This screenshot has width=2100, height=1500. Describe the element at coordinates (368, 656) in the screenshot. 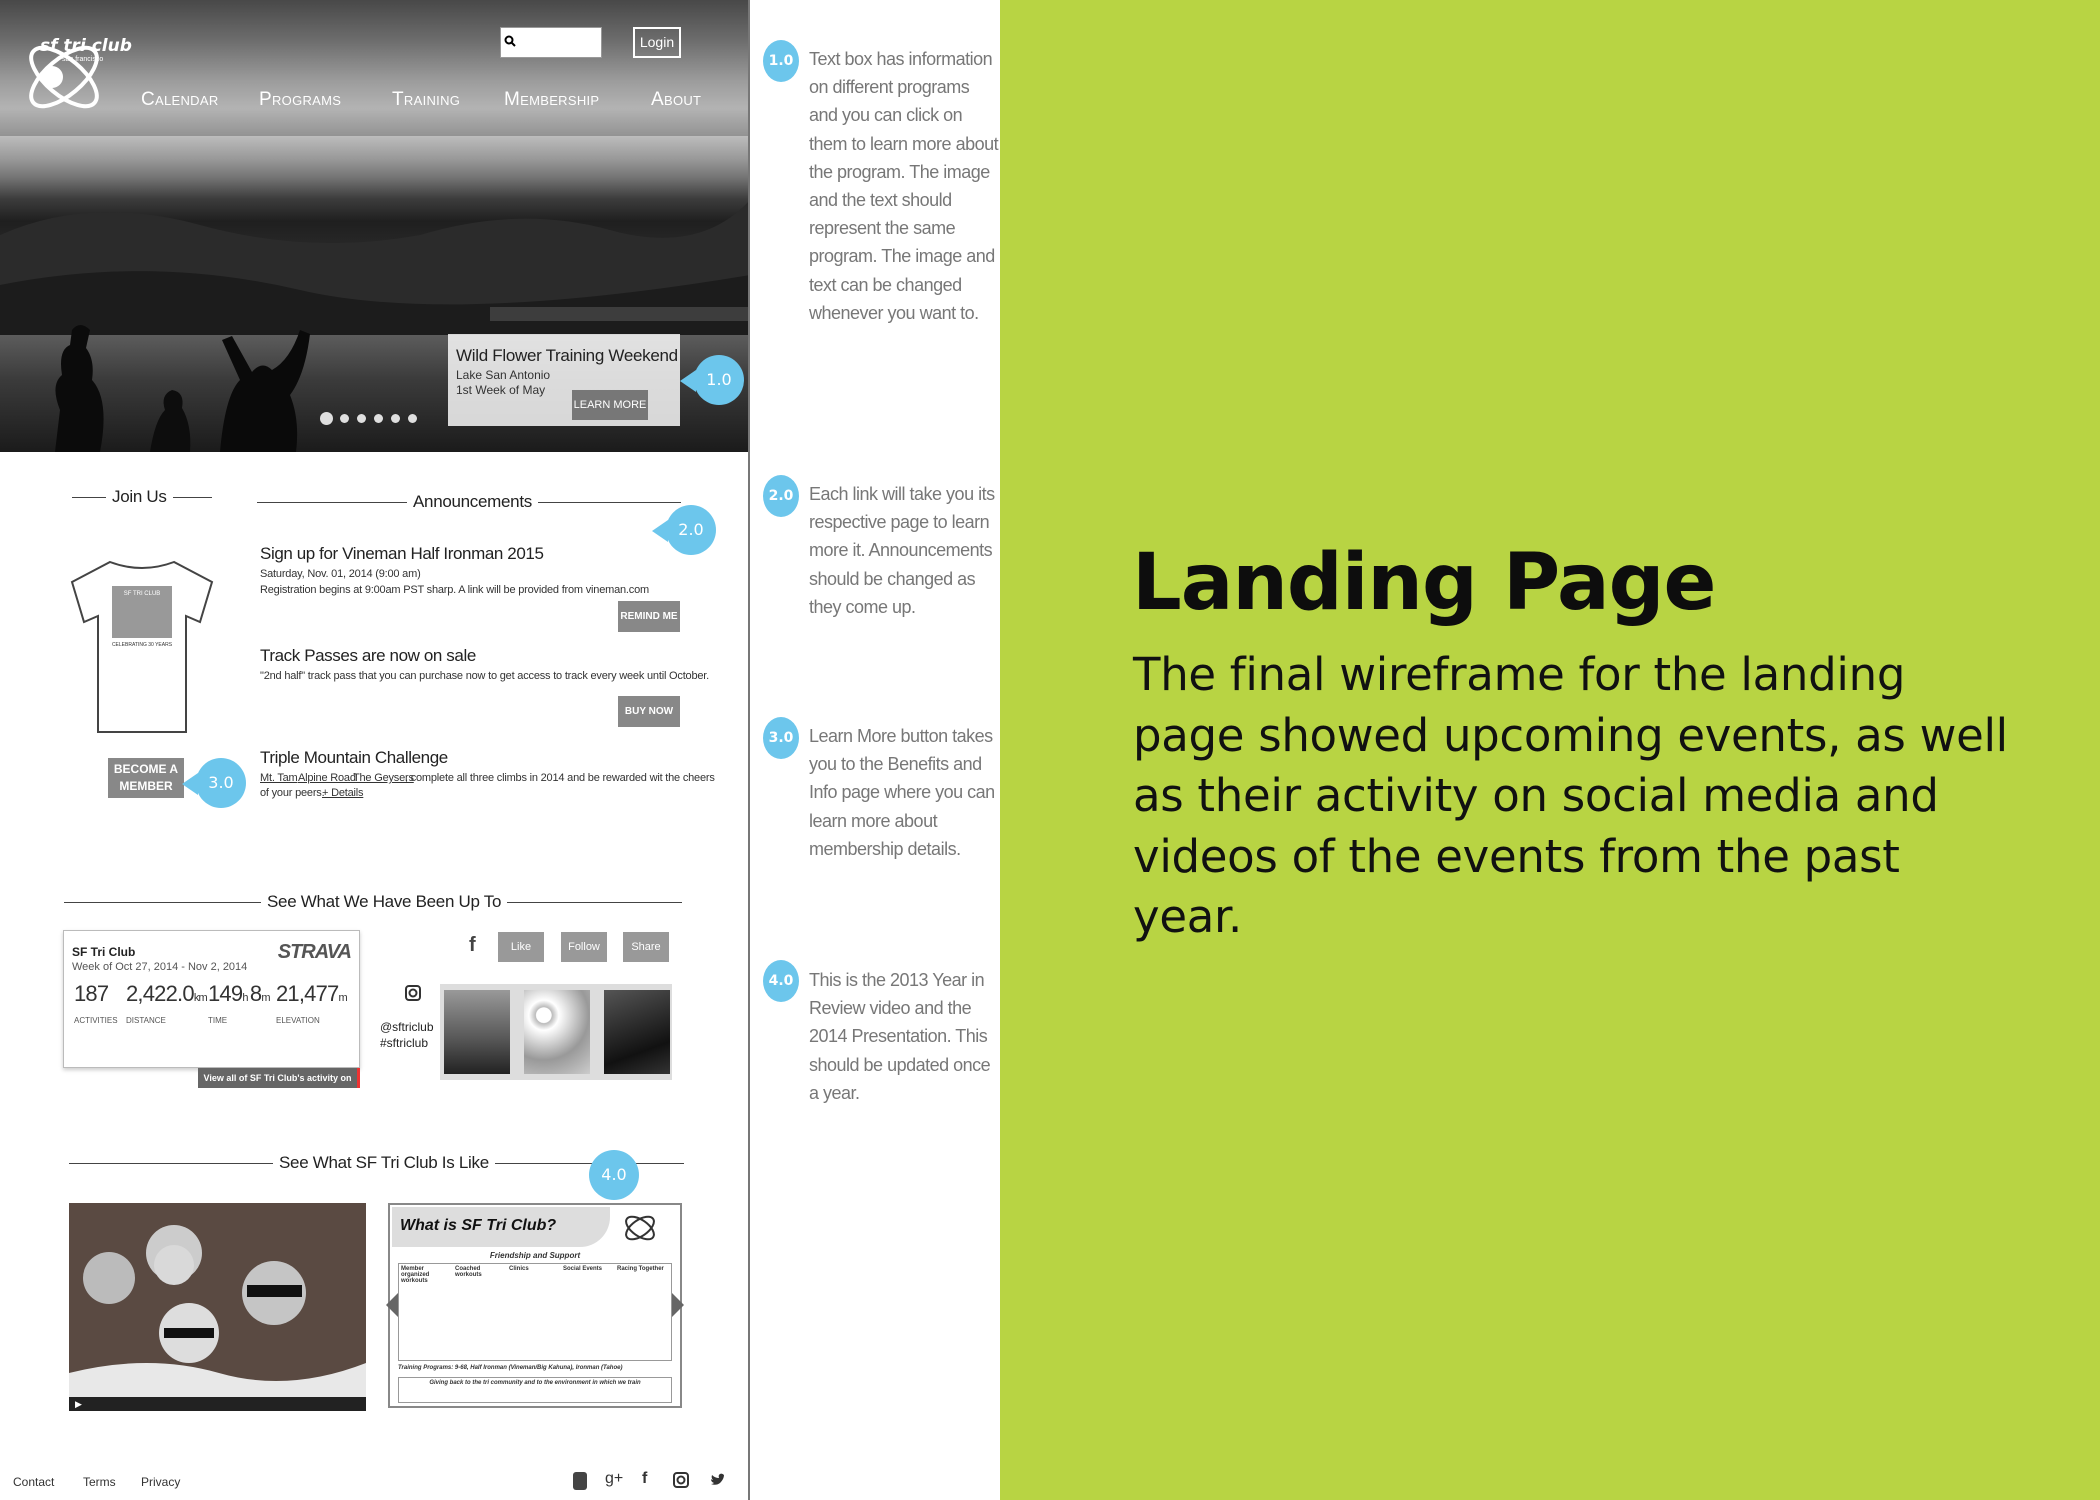

I see `announcement-title: Track Passes are now on sale` at that location.